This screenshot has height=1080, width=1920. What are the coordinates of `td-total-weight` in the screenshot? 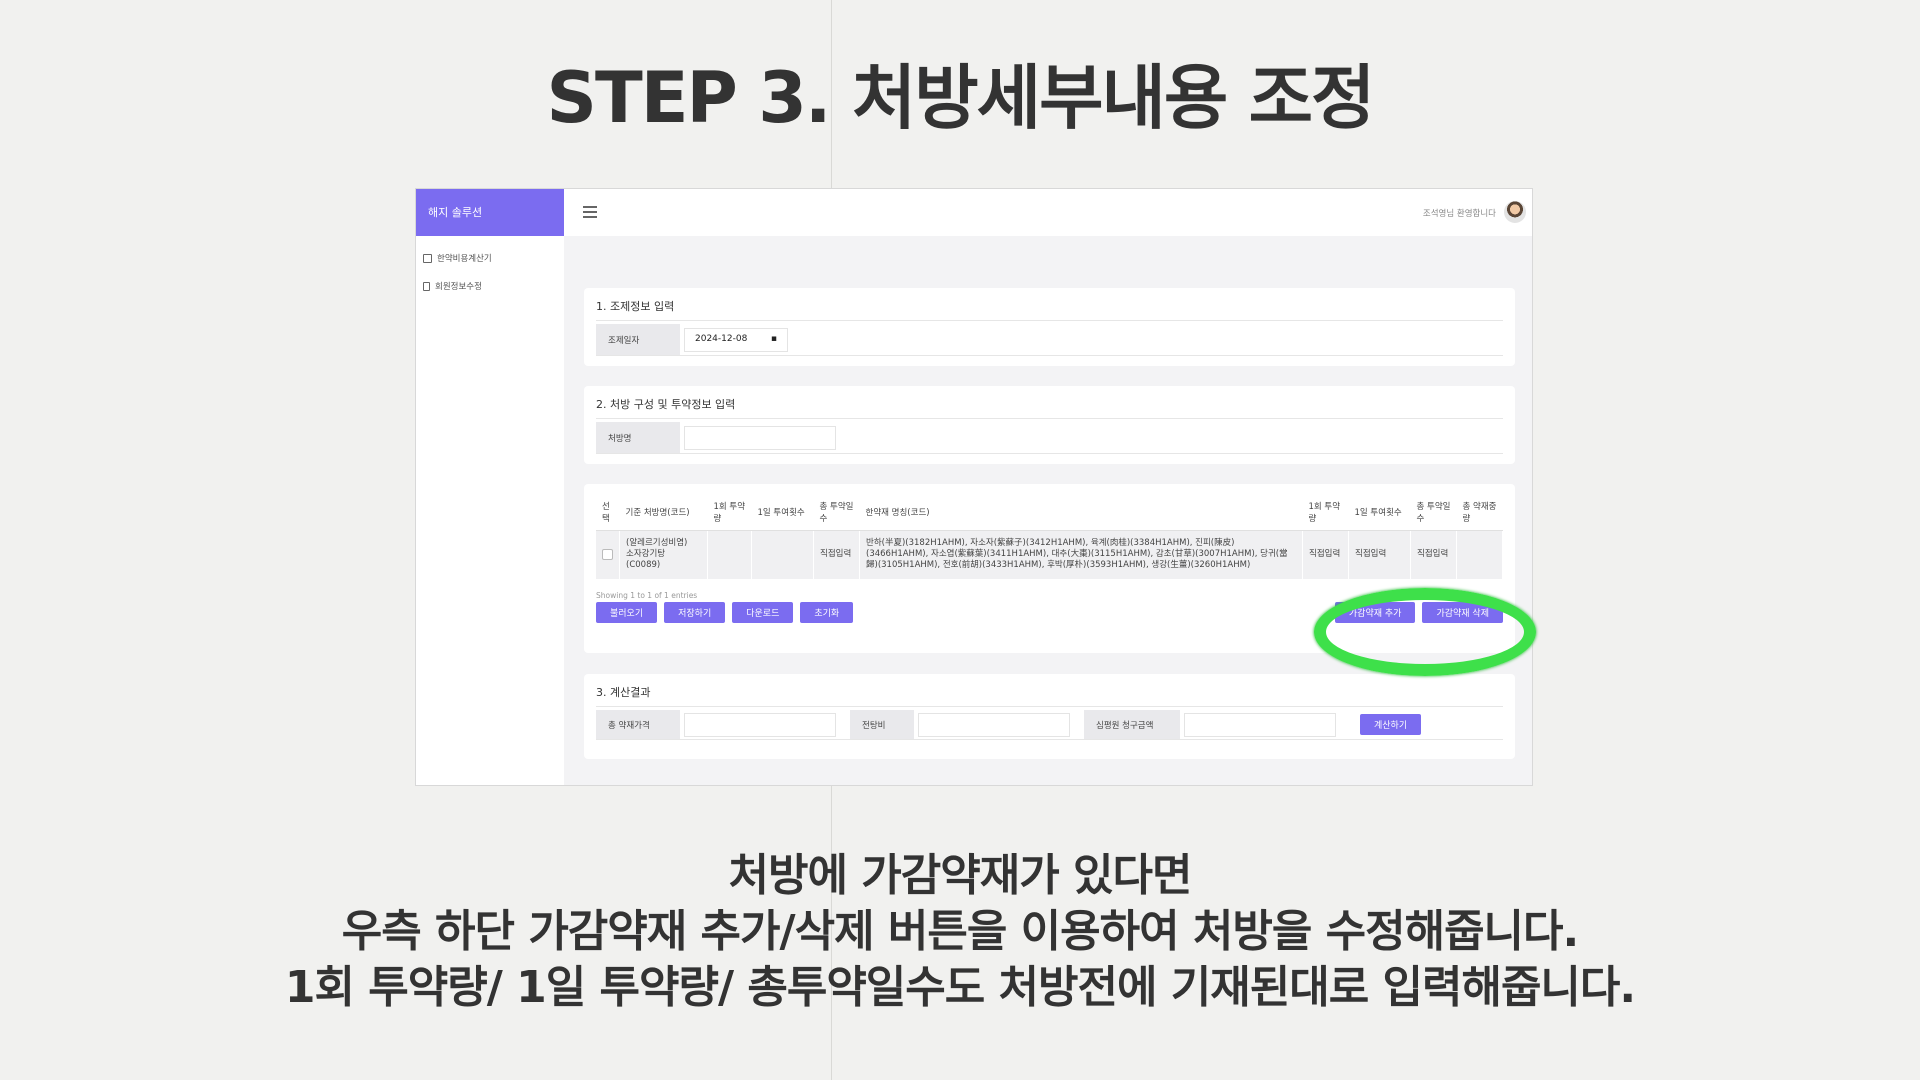 It's located at (1479, 554).